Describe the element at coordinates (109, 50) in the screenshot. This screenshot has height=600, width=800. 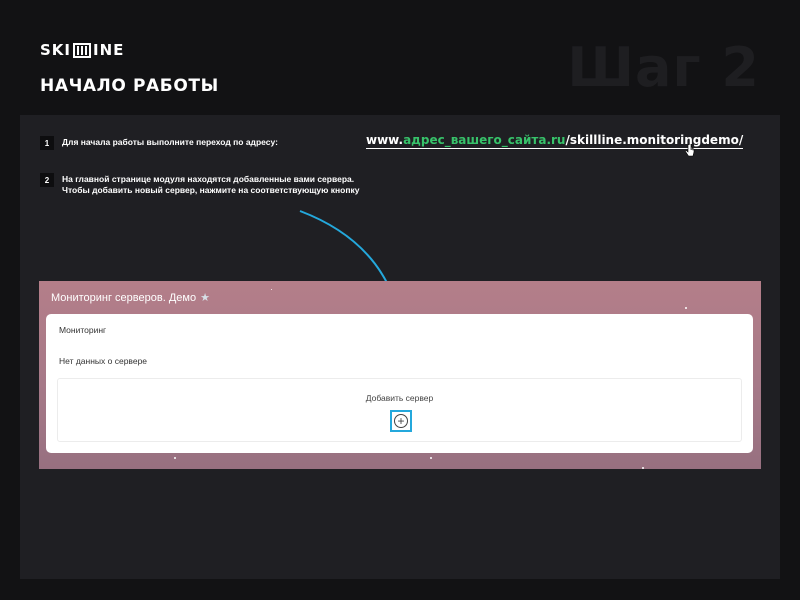
I see `logo-text-right: INE` at that location.